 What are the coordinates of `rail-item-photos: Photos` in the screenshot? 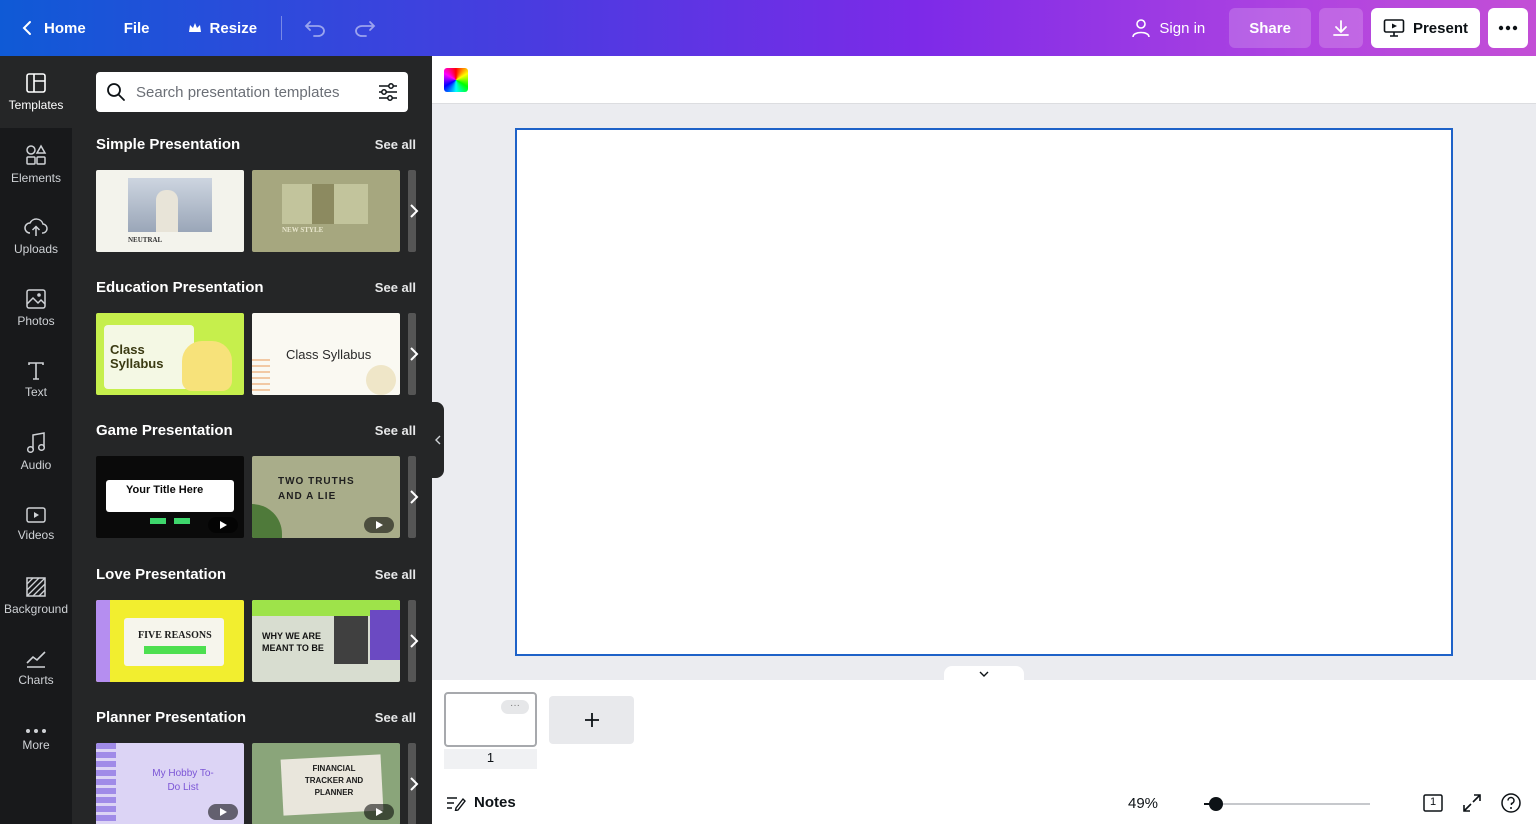 It's located at (36, 308).